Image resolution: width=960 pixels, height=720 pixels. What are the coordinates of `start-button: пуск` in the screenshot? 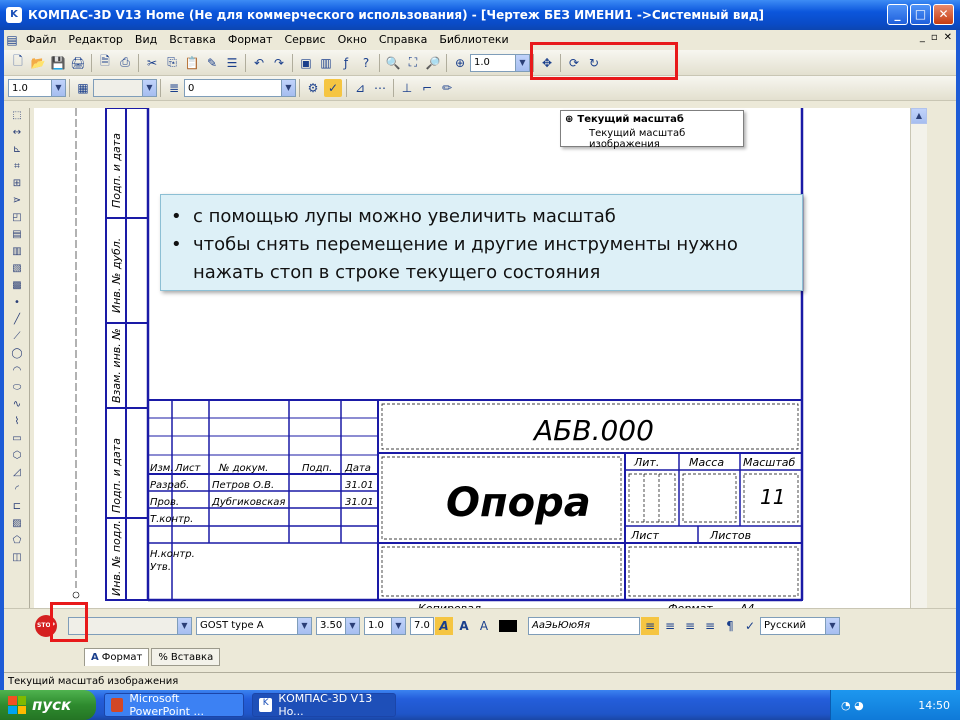 It's located at (48, 705).